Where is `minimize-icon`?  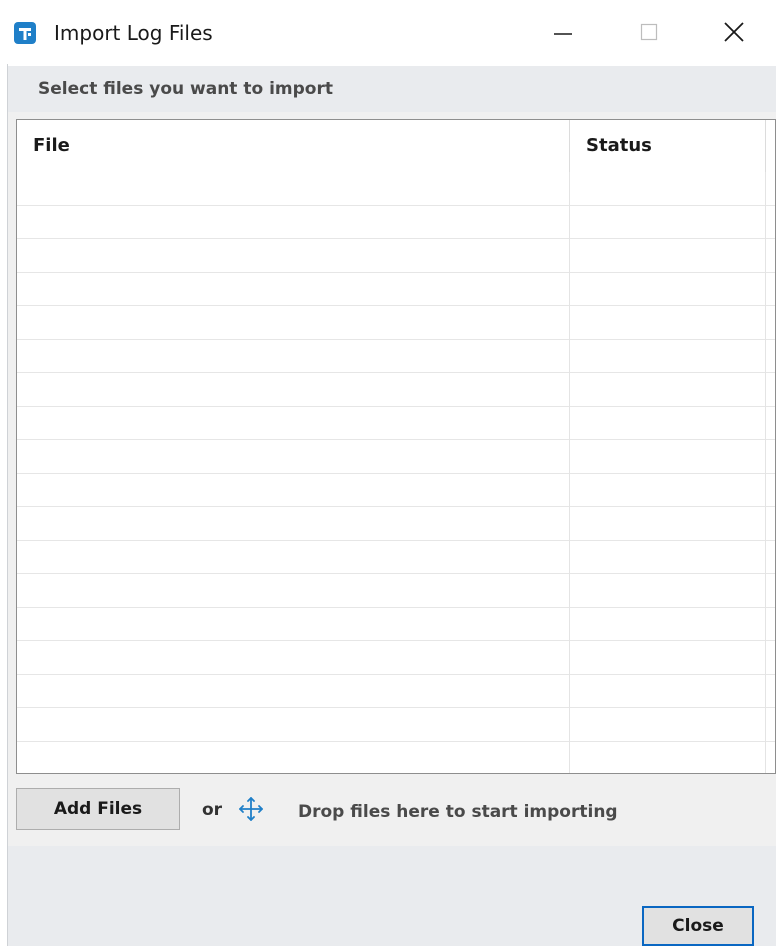 minimize-icon is located at coordinates (563, 34).